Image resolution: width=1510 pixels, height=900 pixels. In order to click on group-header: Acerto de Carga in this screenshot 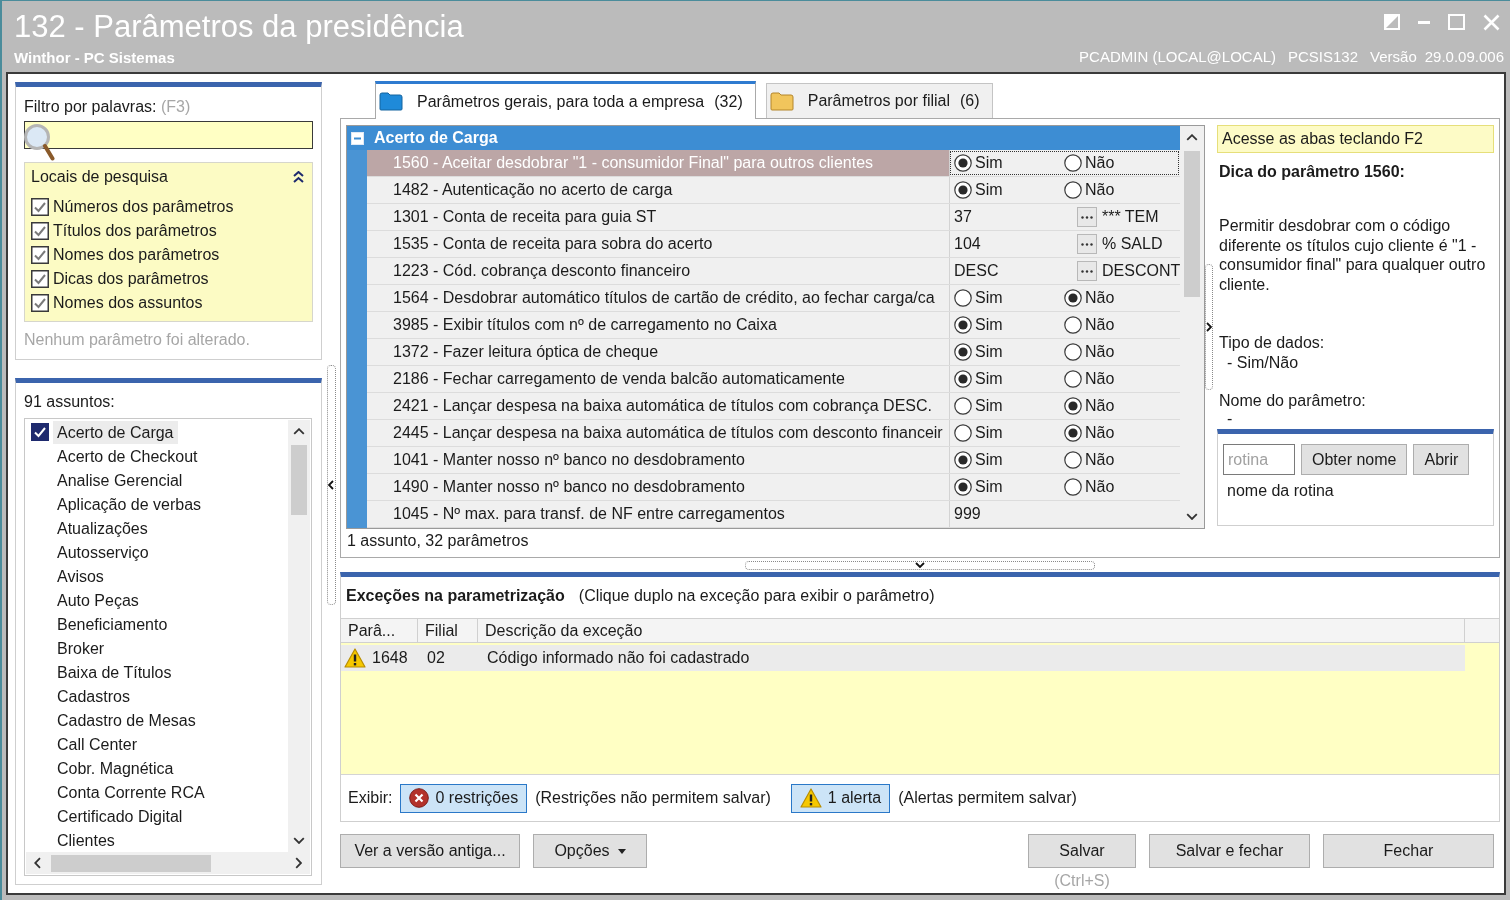, I will do `click(763, 138)`.